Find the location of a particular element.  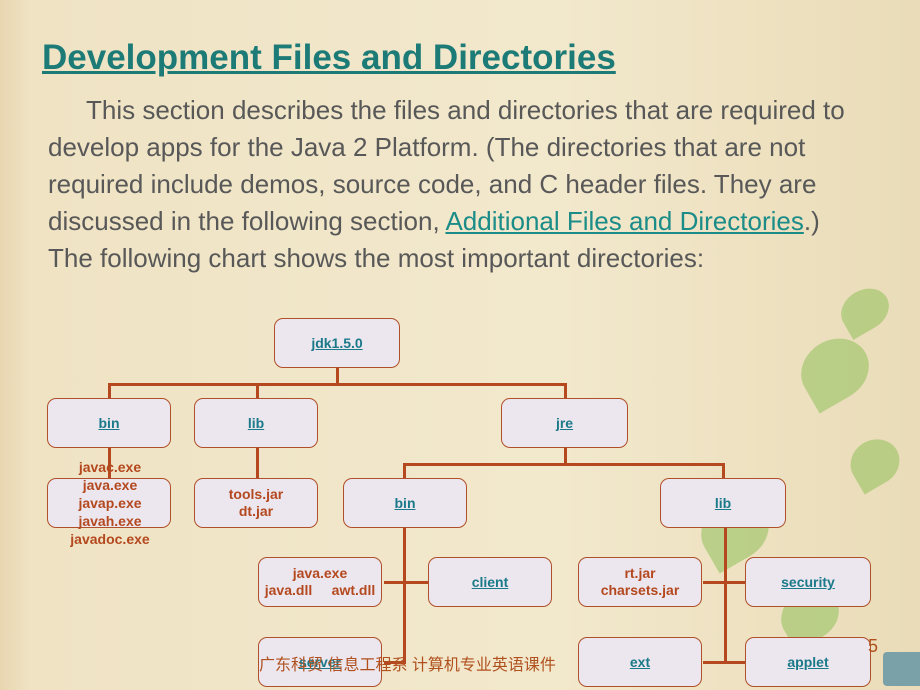

file-name: java.dll awt.dll is located at coordinates (320, 590).